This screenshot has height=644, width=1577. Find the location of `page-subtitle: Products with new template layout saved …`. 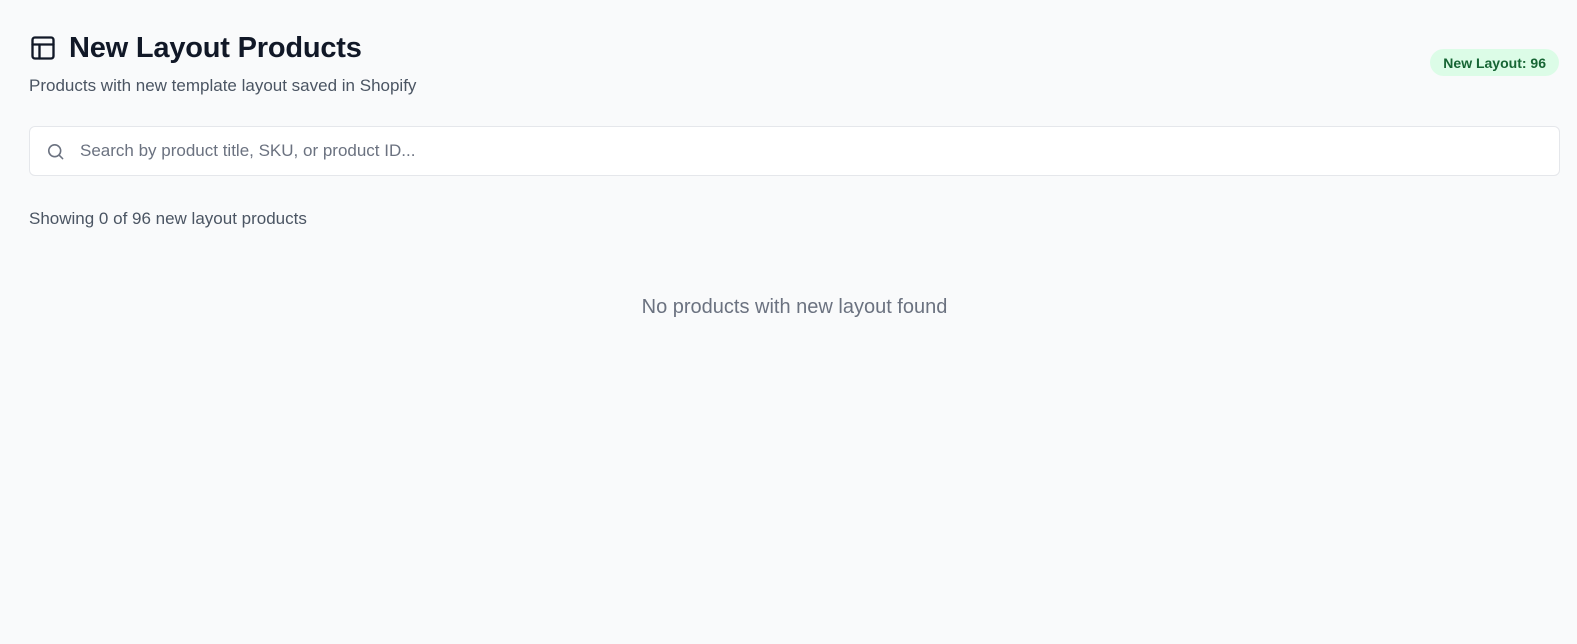

page-subtitle: Products with new template layout saved … is located at coordinates (223, 85).